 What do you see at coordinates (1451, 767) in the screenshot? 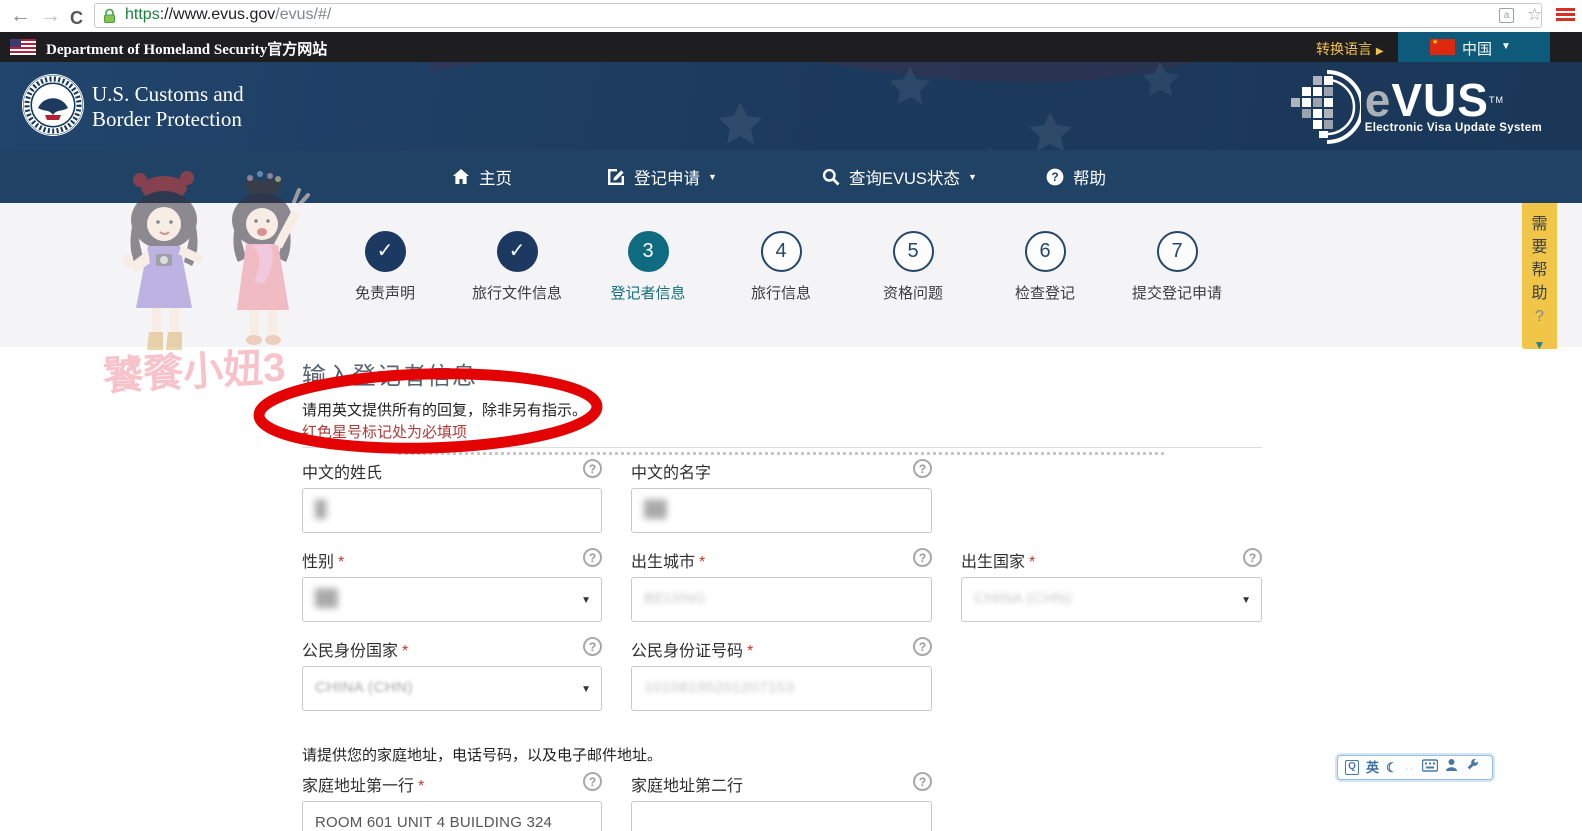
I see `ime-user-icon` at bounding box center [1451, 767].